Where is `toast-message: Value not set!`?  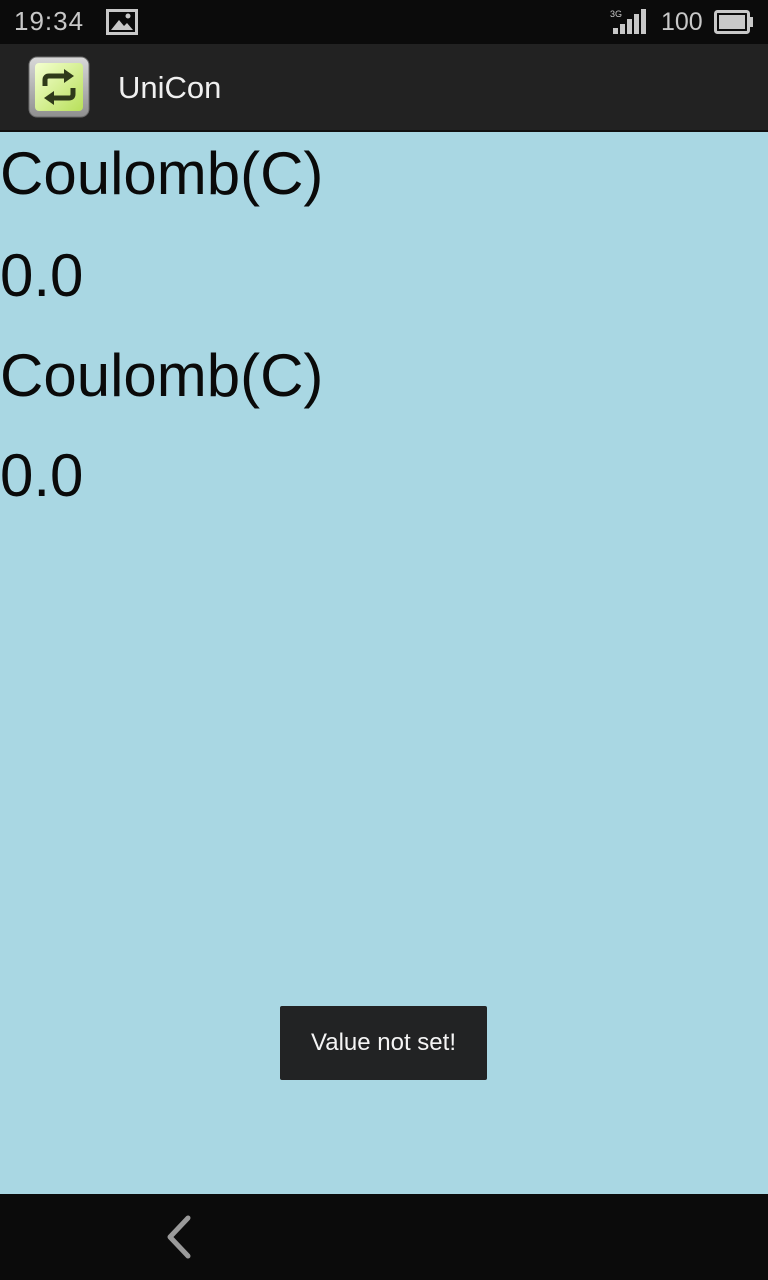
toast-message: Value not set! is located at coordinates (383, 1043).